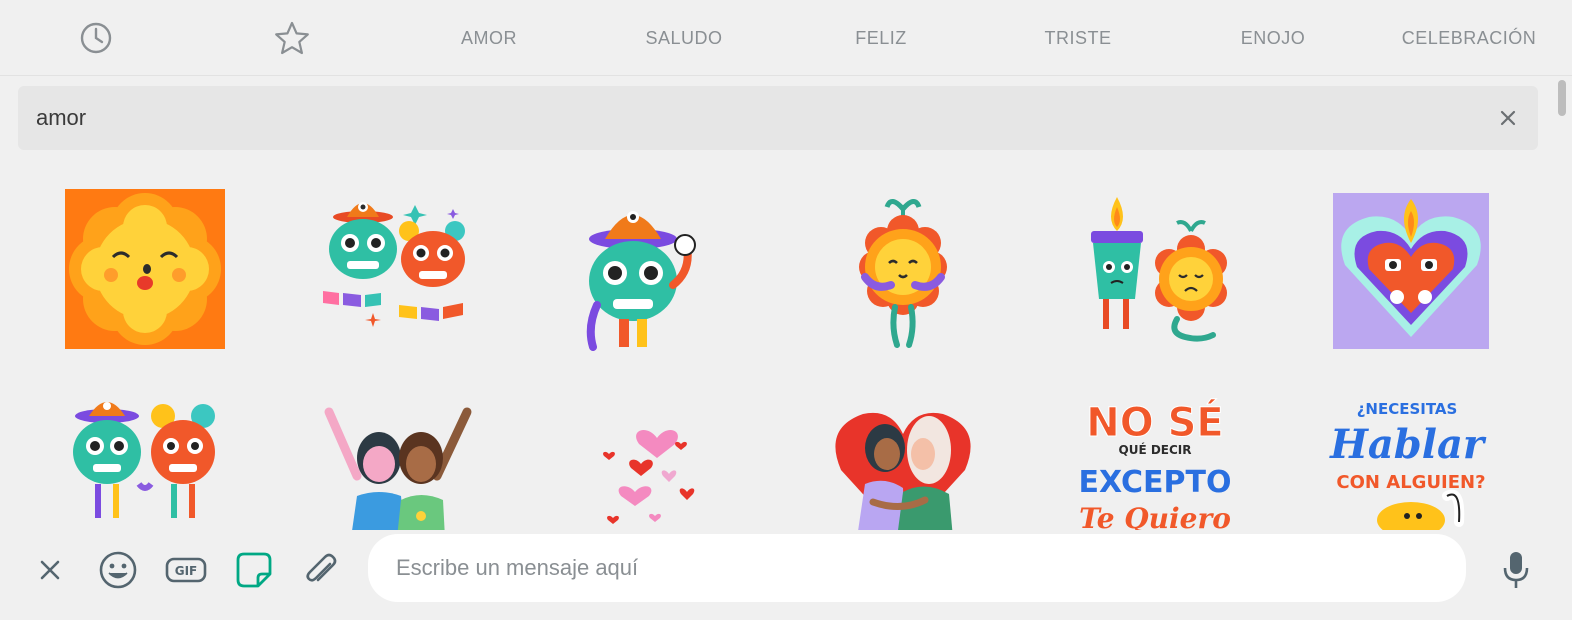 This screenshot has height=620, width=1572. What do you see at coordinates (1407, 409) in the screenshot?
I see `necesitas-text: ¿NECESITAS` at bounding box center [1407, 409].